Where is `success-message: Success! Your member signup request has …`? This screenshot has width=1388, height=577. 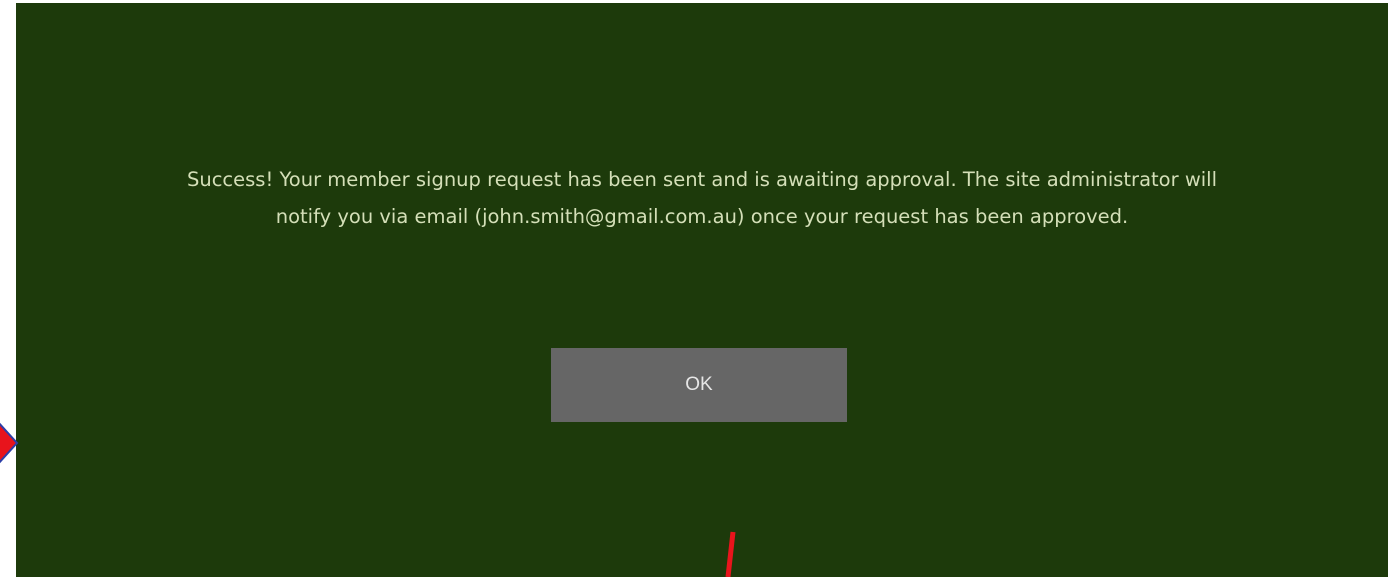
success-message: Success! Your member signup request has … is located at coordinates (702, 198).